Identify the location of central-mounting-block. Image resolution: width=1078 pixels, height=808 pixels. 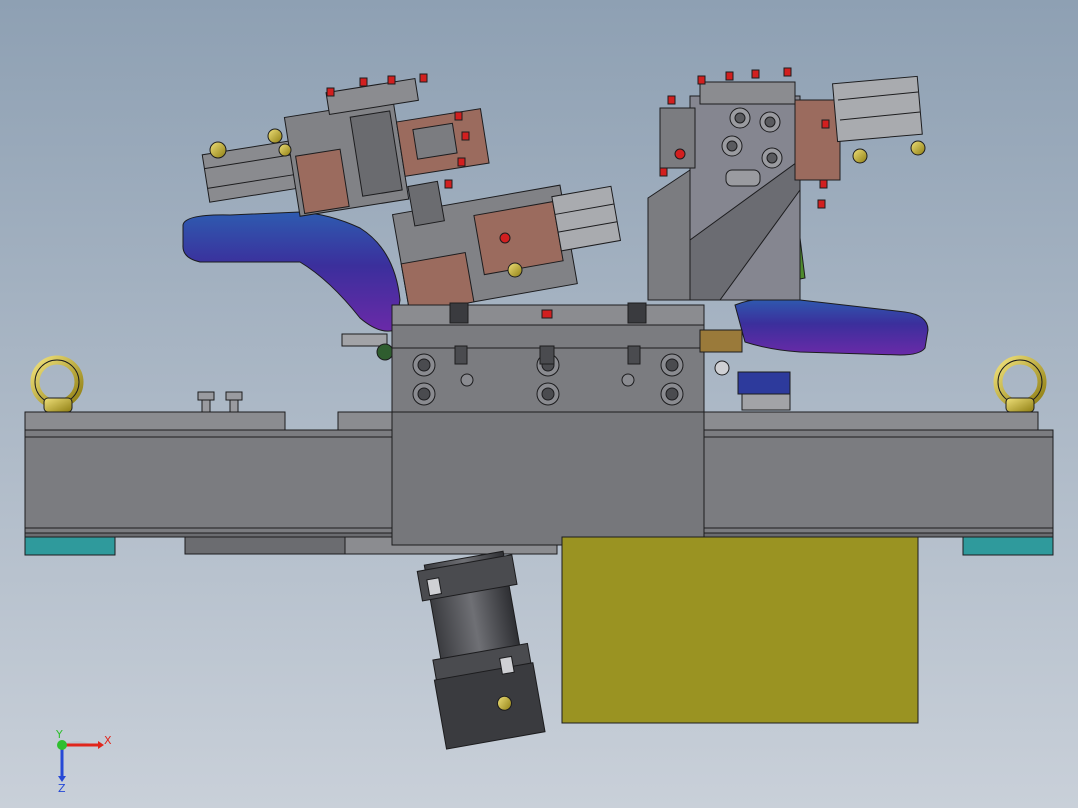
(567, 424).